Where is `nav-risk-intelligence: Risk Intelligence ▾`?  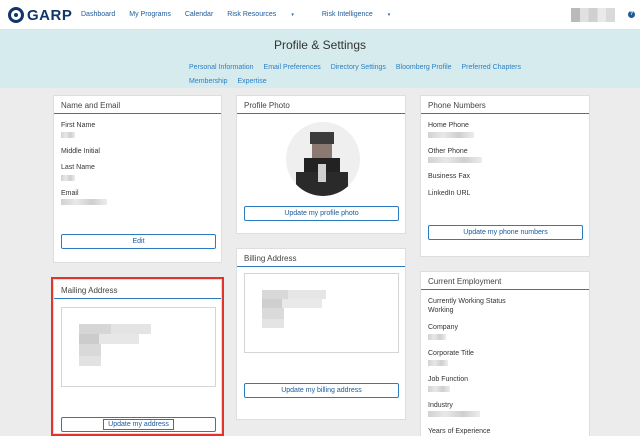 nav-risk-intelligence: Risk Intelligence ▾ is located at coordinates (363, 14).